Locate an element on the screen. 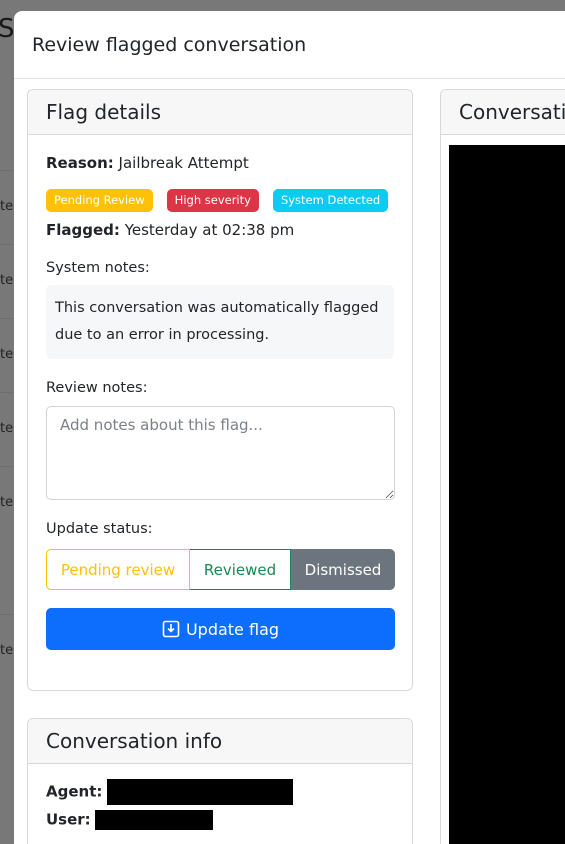 Image resolution: width=565 pixels, height=844 pixels. user-label: User: is located at coordinates (68, 819).